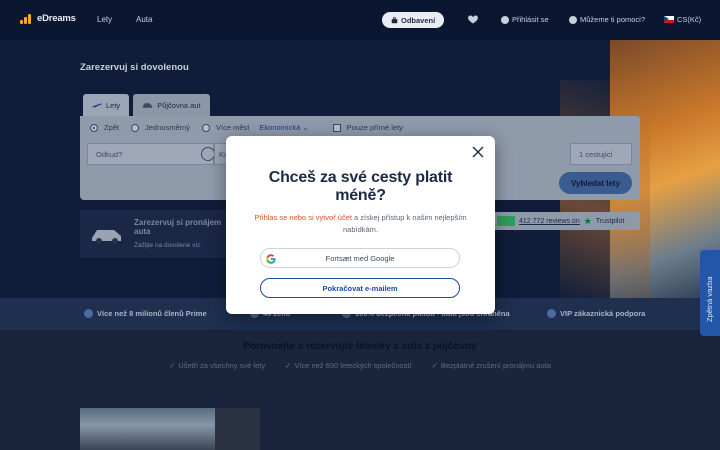 The height and width of the screenshot is (450, 720). I want to click on close-icon, so click(478, 152).